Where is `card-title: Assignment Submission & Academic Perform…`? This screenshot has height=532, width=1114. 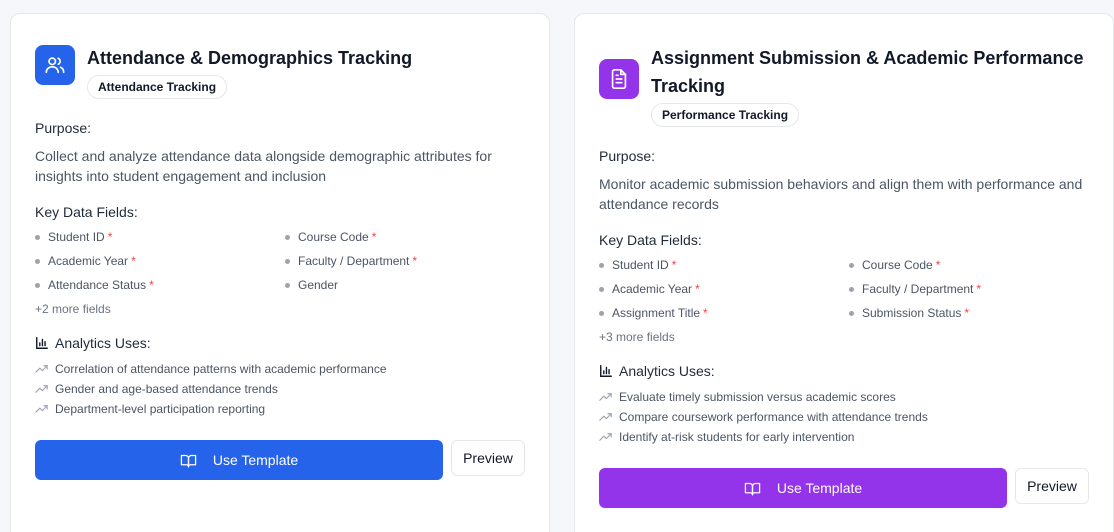
card-title: Assignment Submission & Academic Perform… is located at coordinates (867, 72).